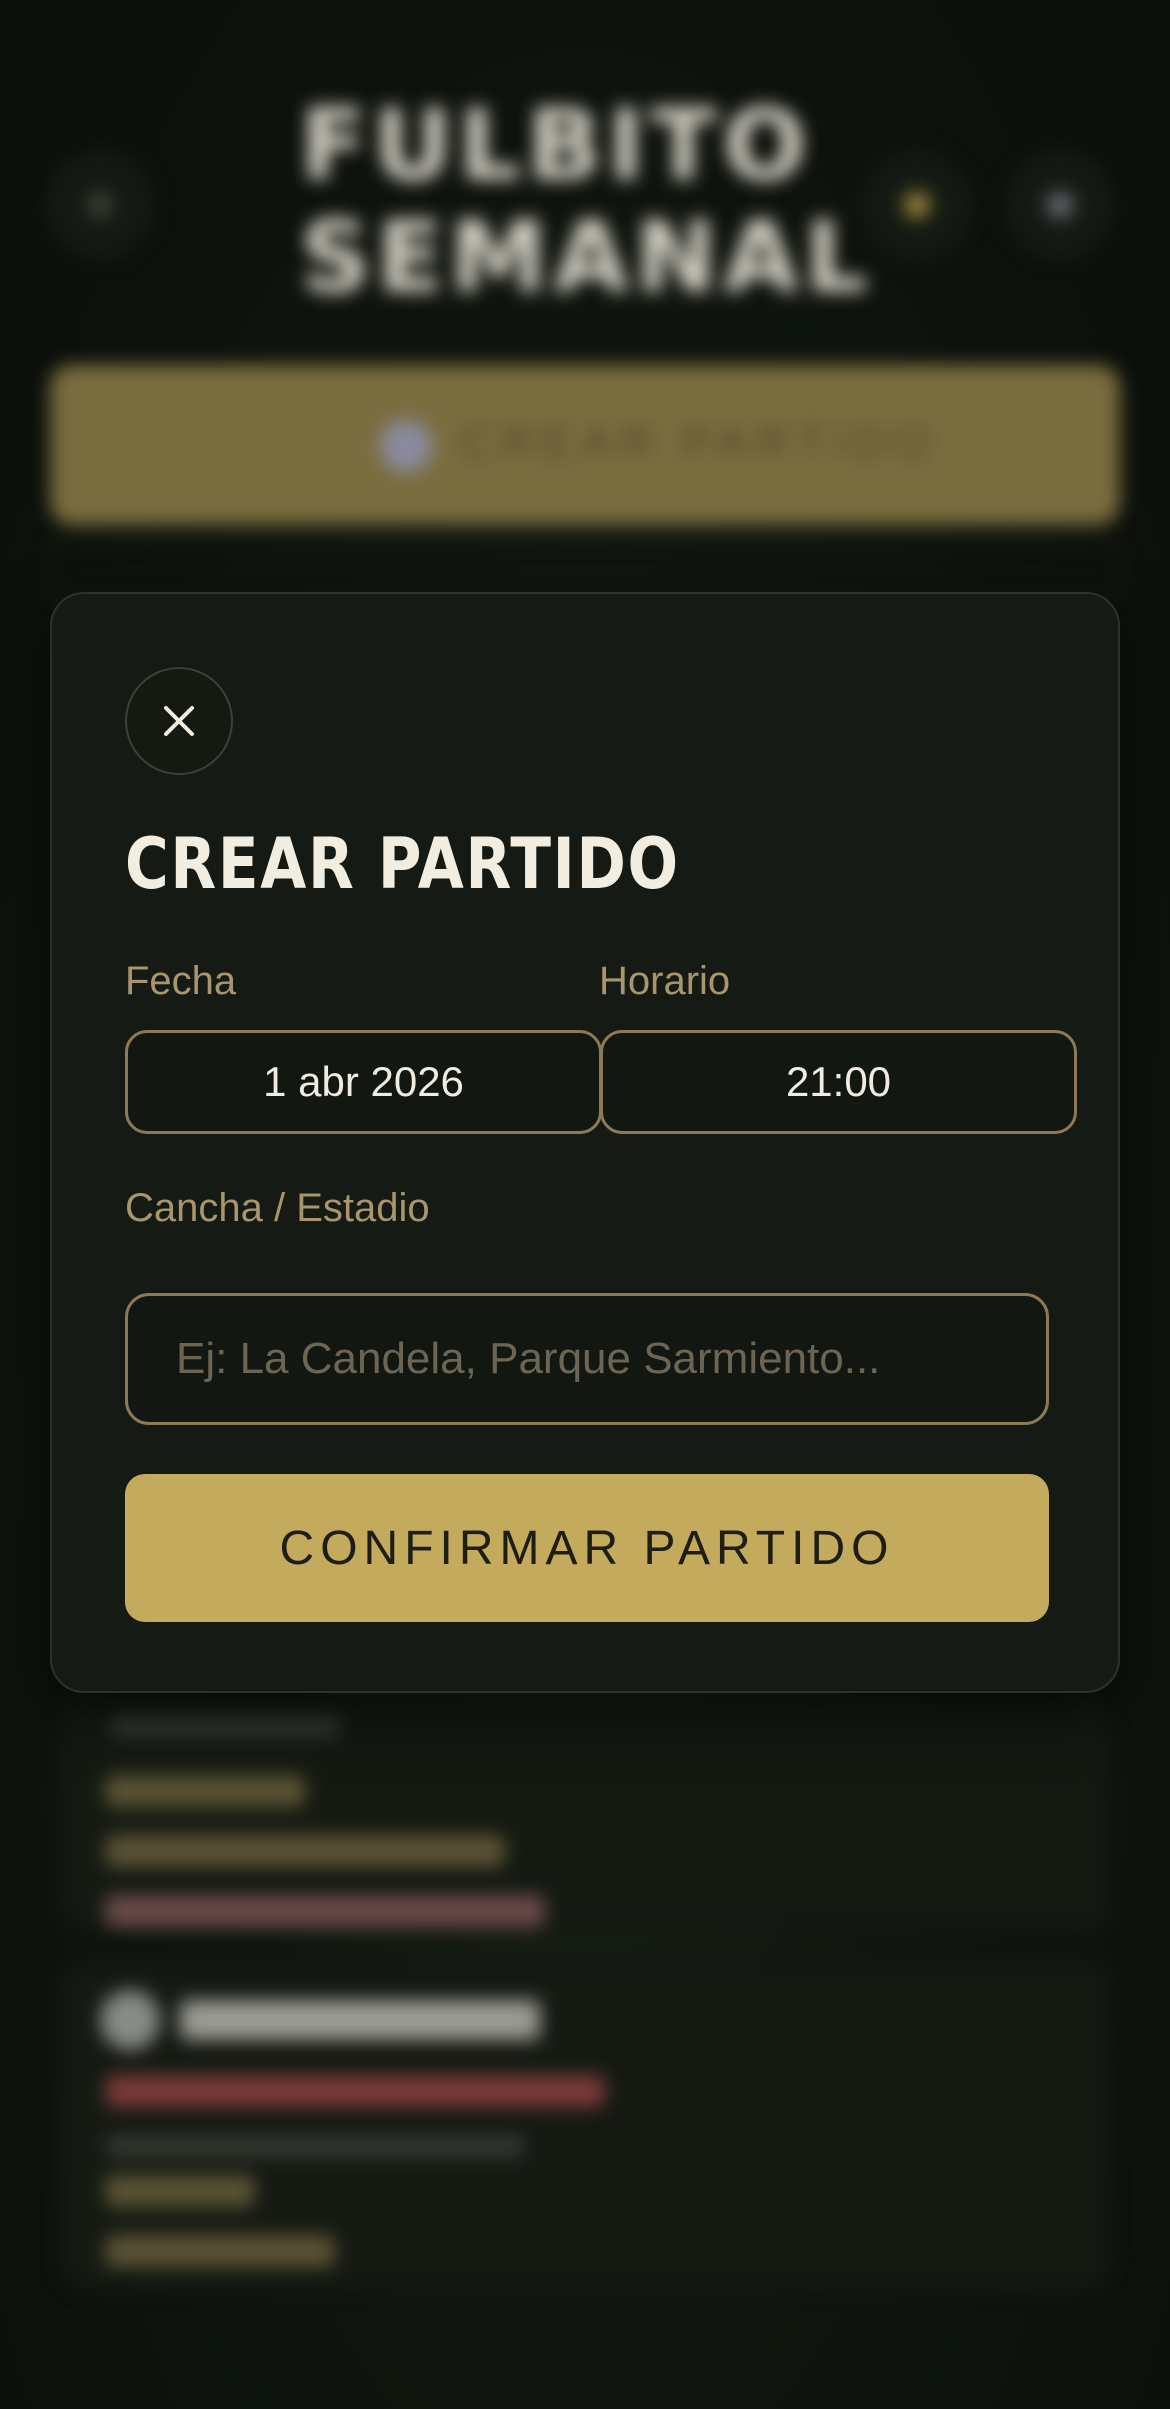  Describe the element at coordinates (277, 1208) in the screenshot. I see `venue-label: Cancha / Estadio` at that location.